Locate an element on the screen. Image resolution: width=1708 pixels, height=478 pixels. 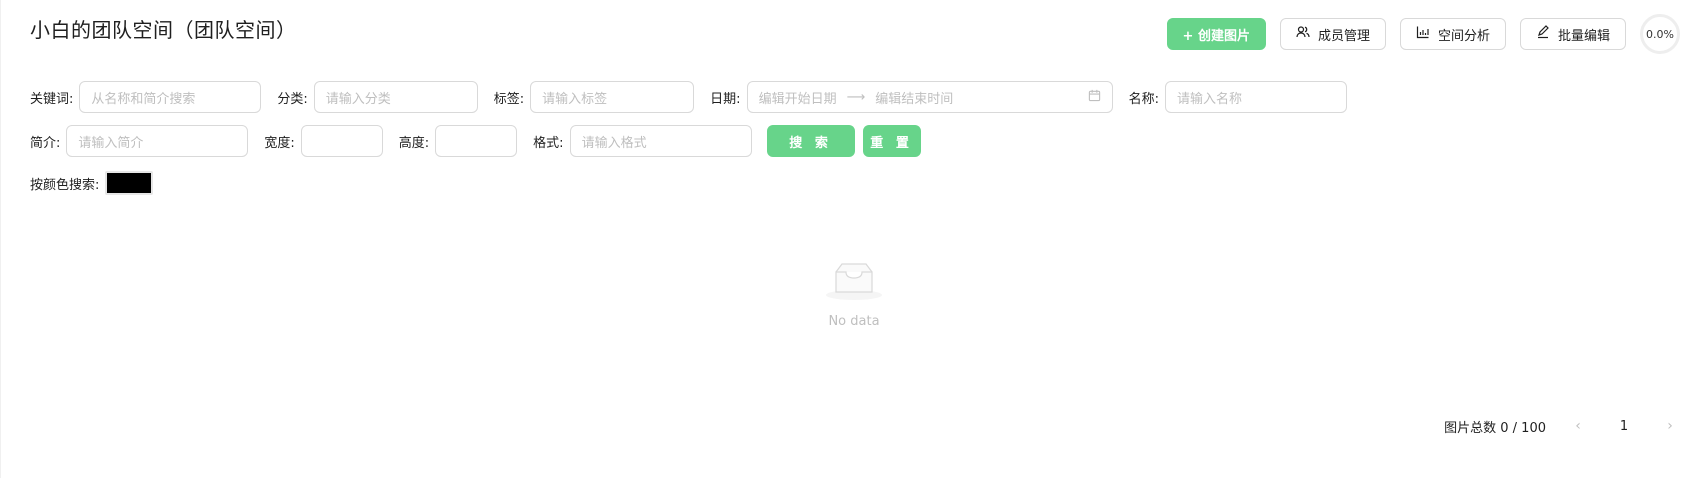
space-usage-progress: 0.0% is located at coordinates (1660, 34).